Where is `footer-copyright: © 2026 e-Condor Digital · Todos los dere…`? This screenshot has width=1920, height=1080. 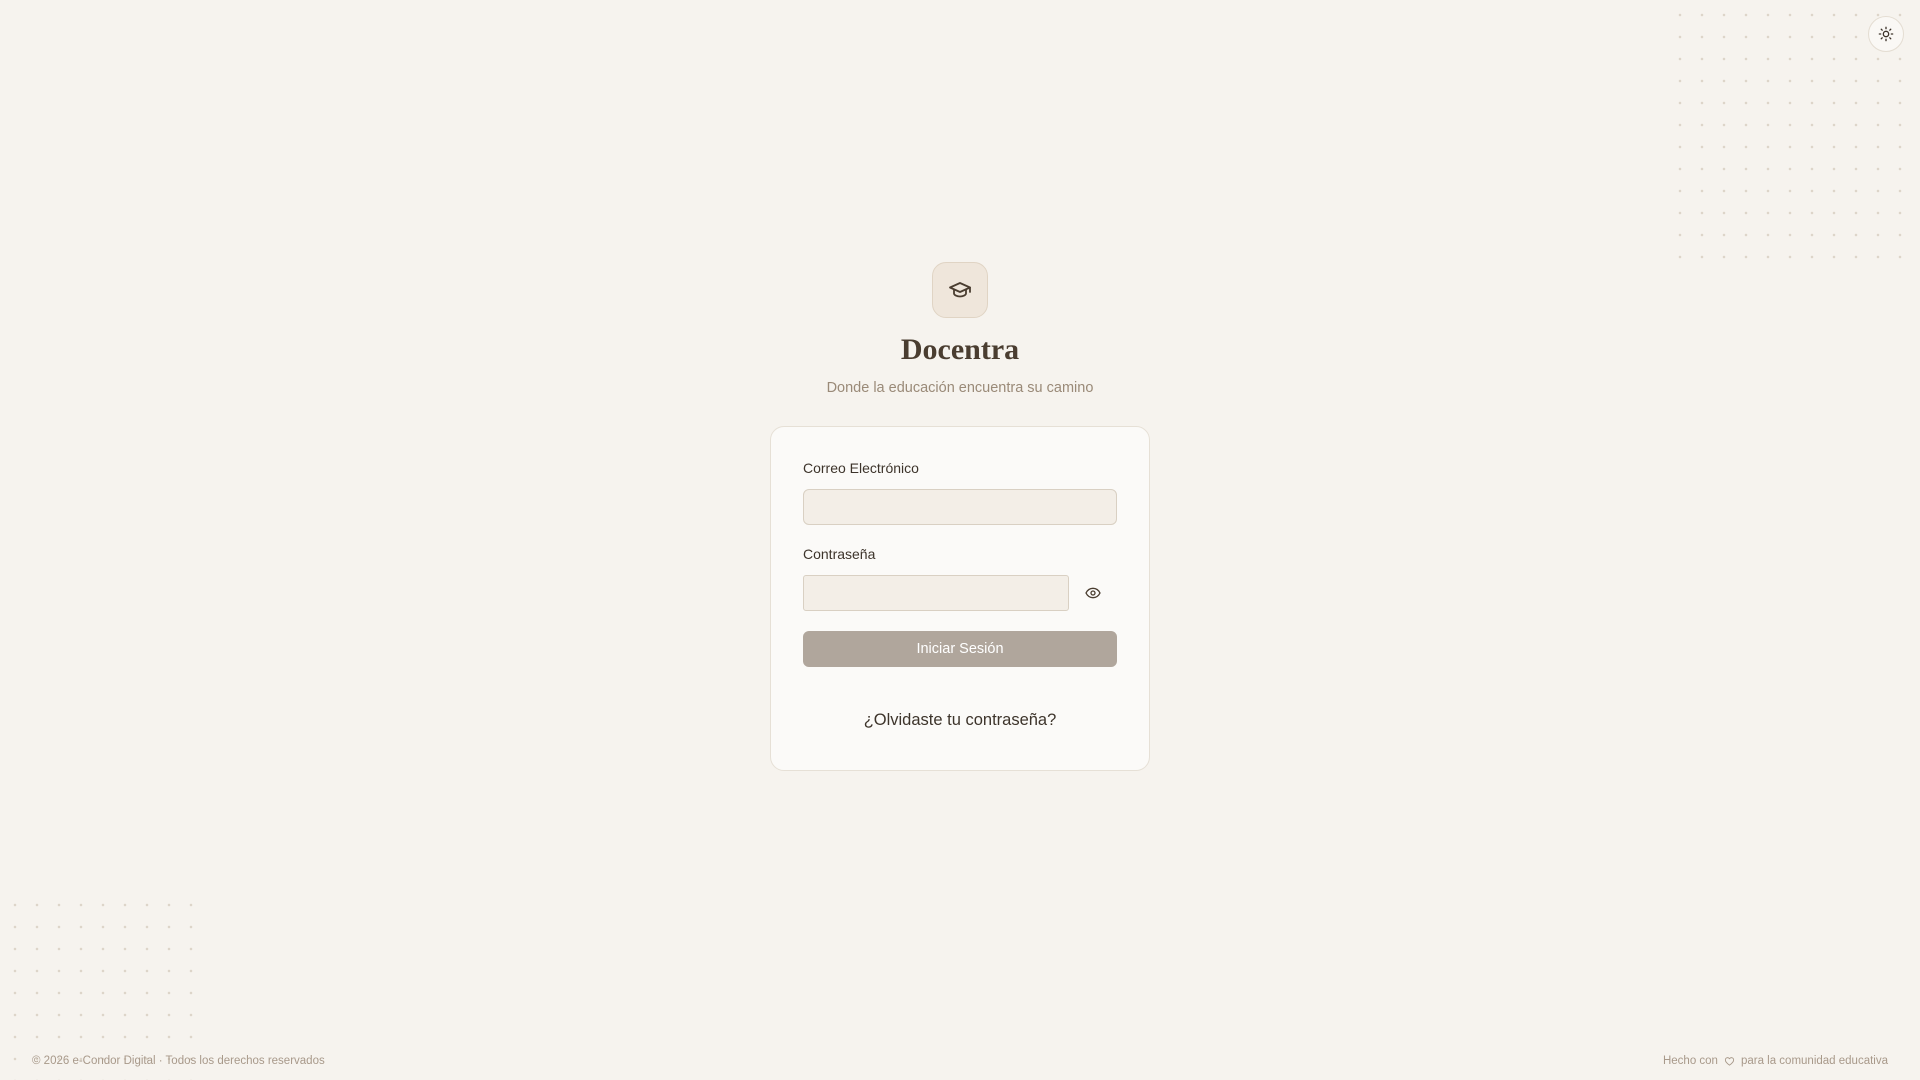
footer-copyright: © 2026 e-Condor Digital · Todos los dere… is located at coordinates (178, 1061).